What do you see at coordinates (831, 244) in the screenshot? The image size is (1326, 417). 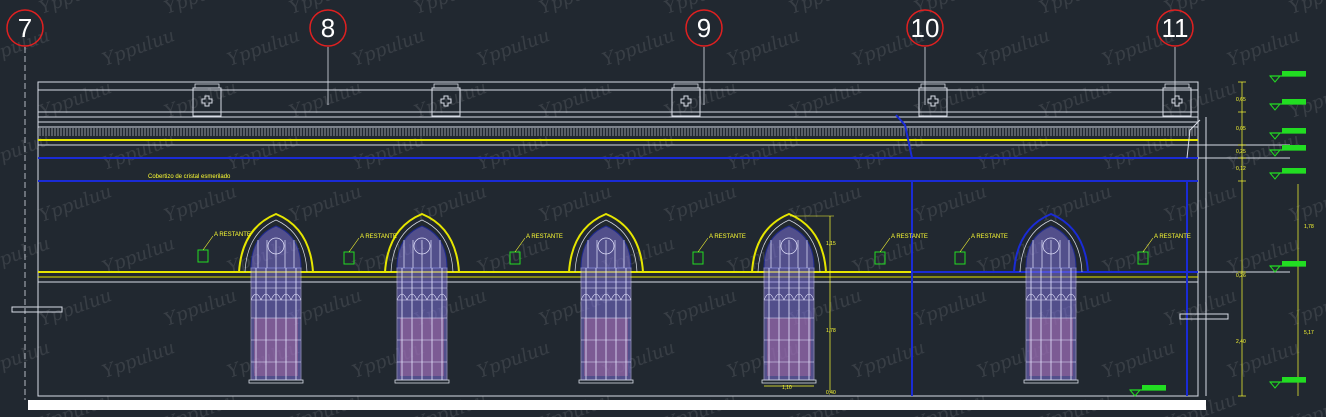 I see `window-dimension-label: 1,15` at bounding box center [831, 244].